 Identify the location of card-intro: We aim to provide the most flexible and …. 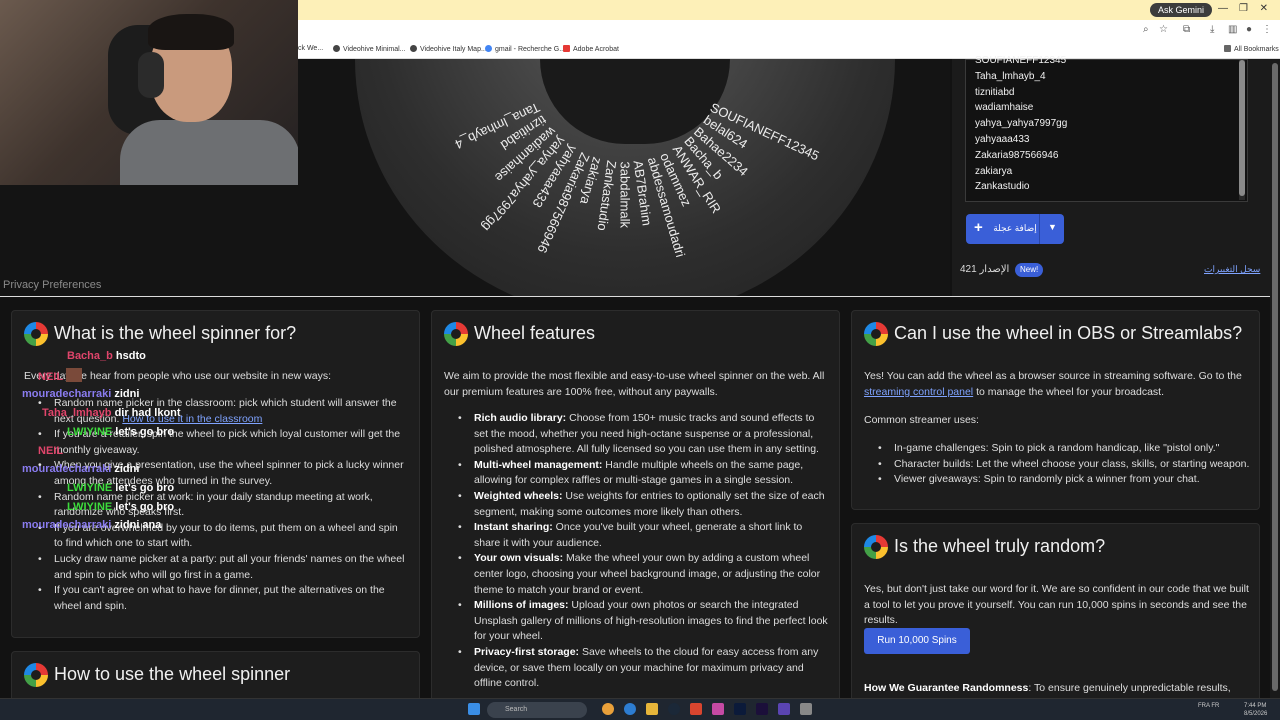
(634, 384).